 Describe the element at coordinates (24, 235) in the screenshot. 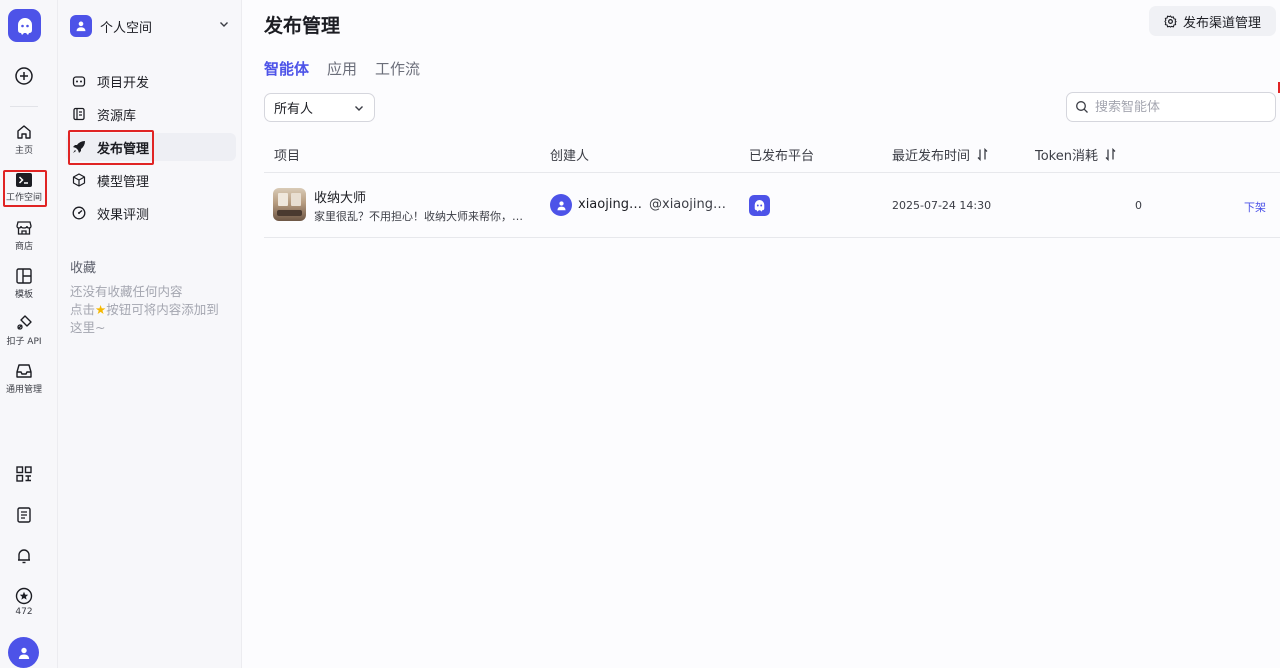

I see `rail-item-store: 商店` at that location.